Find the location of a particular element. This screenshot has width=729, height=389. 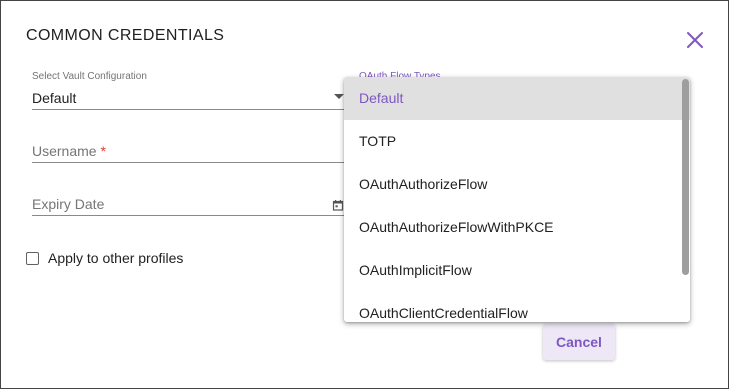

expiry-date-placeholder: Expiry Date is located at coordinates (68, 204).